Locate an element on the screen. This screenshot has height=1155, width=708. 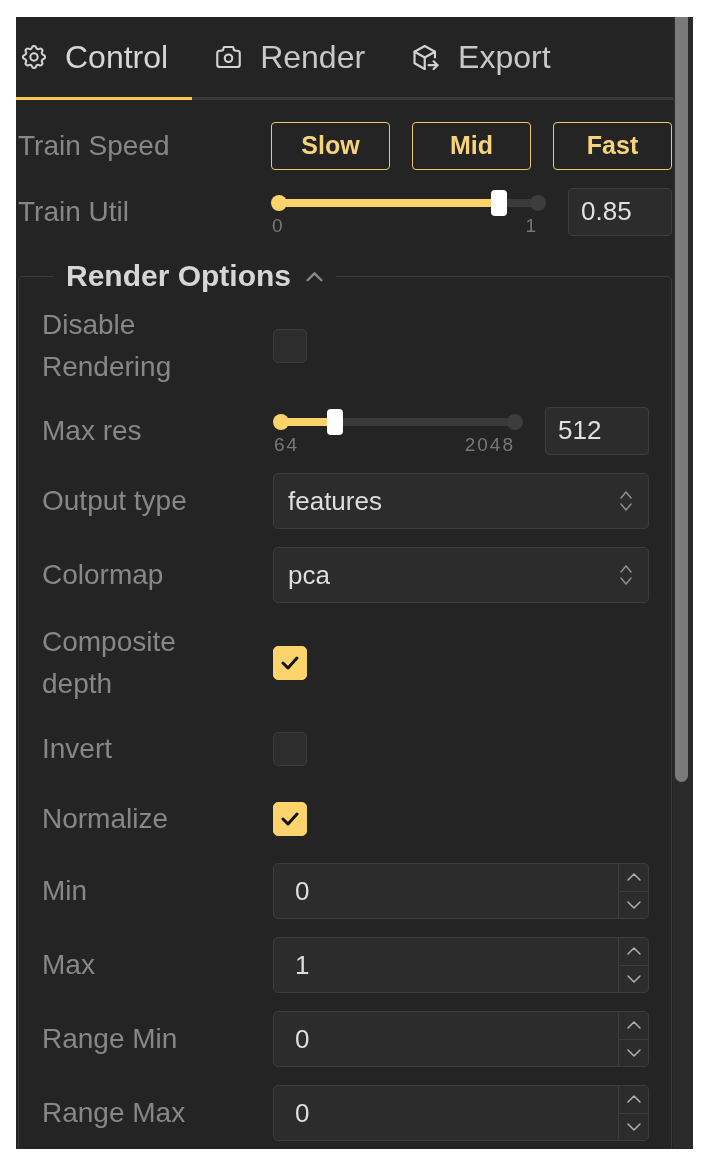
field-label: Train Speed is located at coordinates (94, 146).